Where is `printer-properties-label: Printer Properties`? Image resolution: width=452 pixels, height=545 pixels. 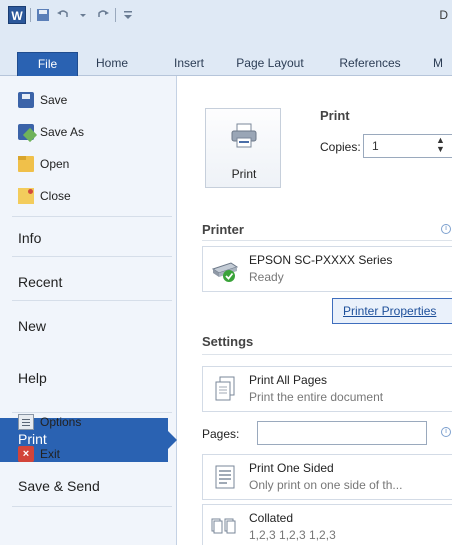 printer-properties-label: Printer Properties is located at coordinates (390, 311).